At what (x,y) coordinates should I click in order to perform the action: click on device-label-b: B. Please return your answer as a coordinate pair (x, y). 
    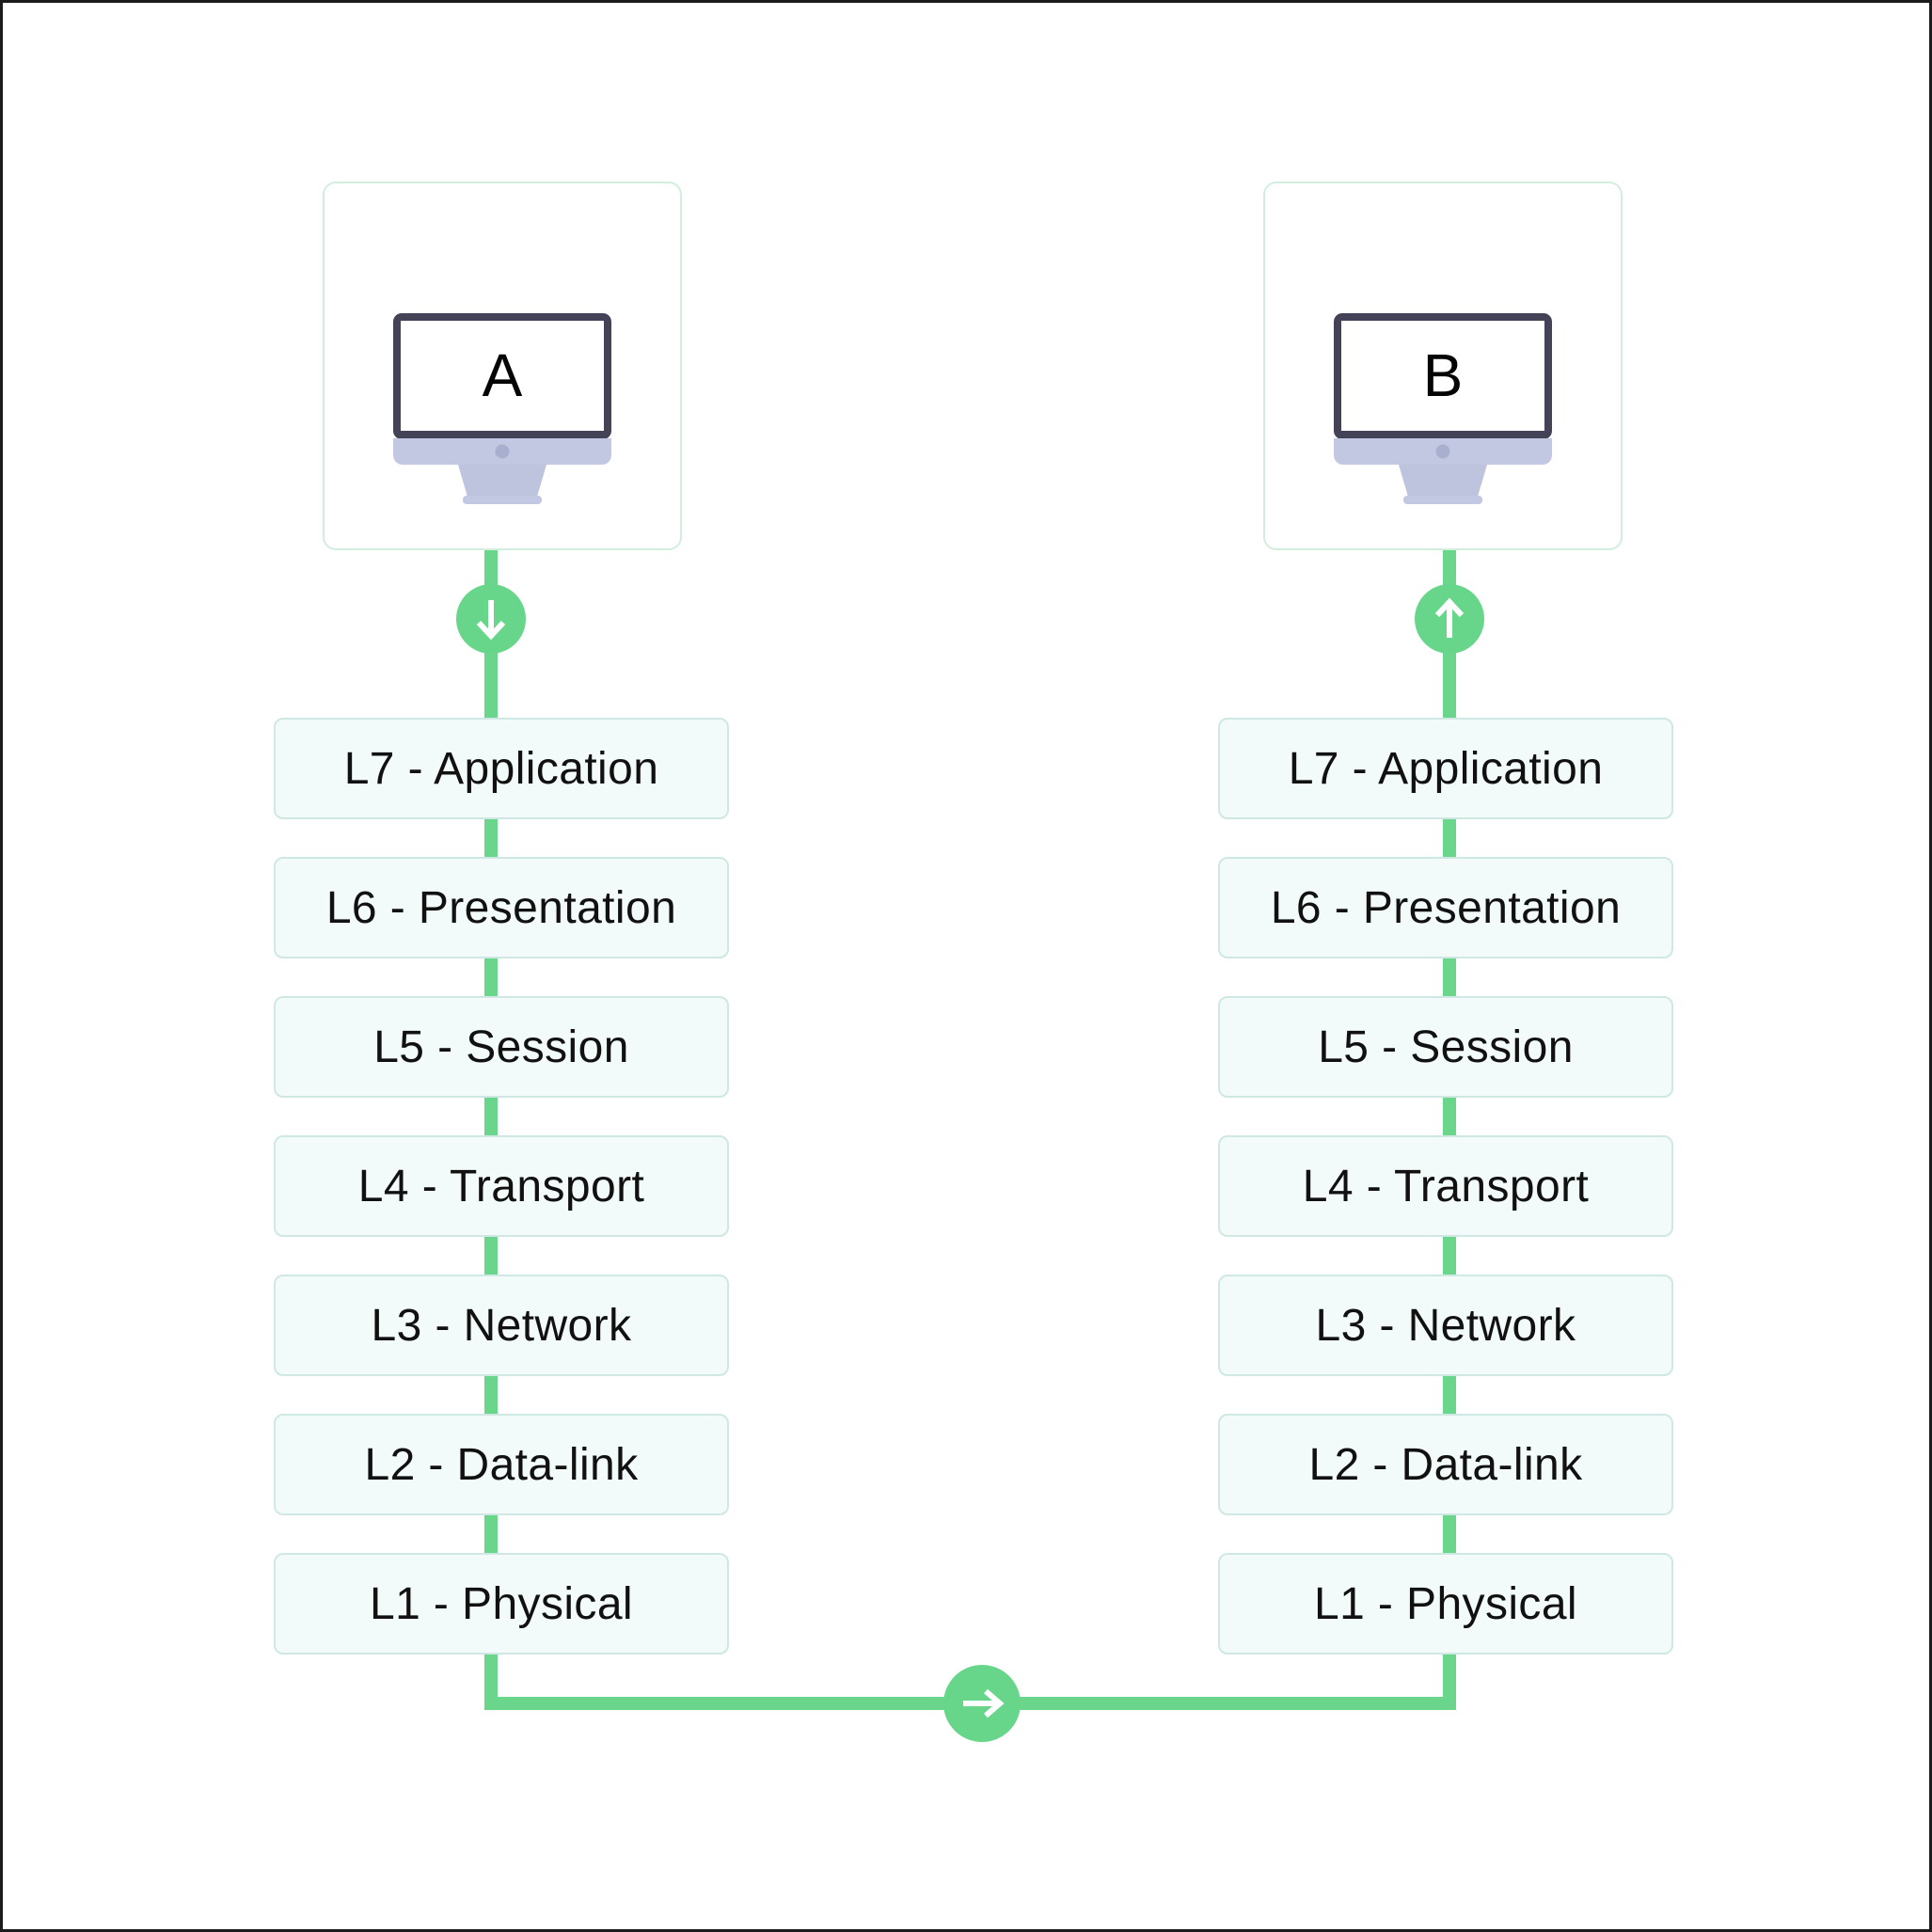
    Looking at the image, I should click on (1443, 374).